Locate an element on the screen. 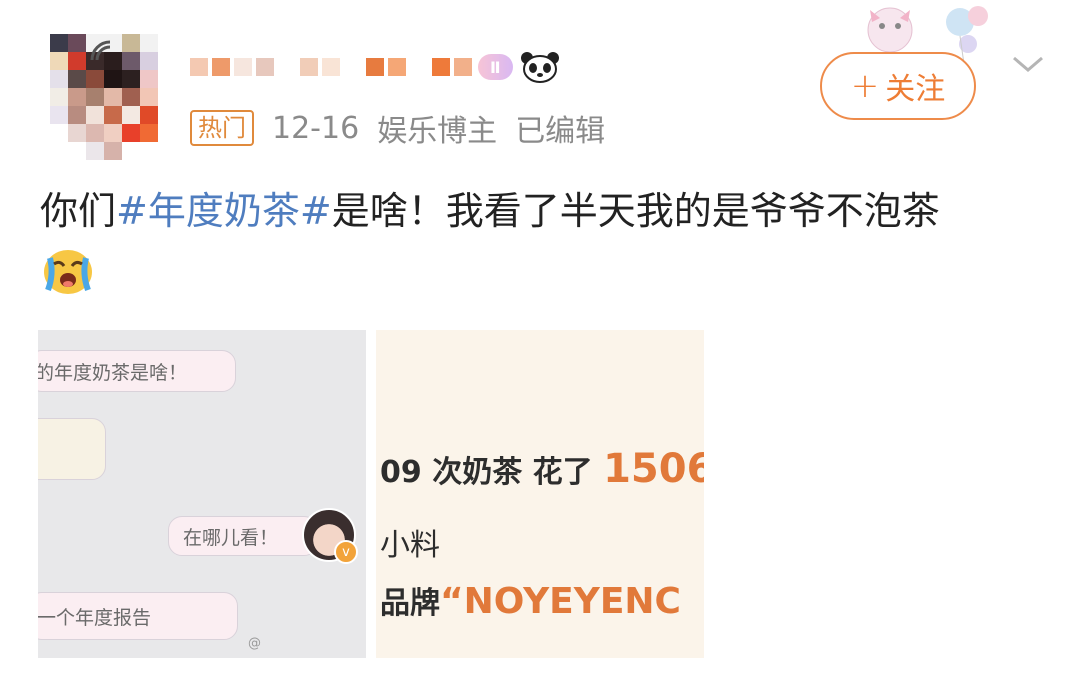 This screenshot has height=678, width=1080. report-amount: 1506 is located at coordinates (653, 469).